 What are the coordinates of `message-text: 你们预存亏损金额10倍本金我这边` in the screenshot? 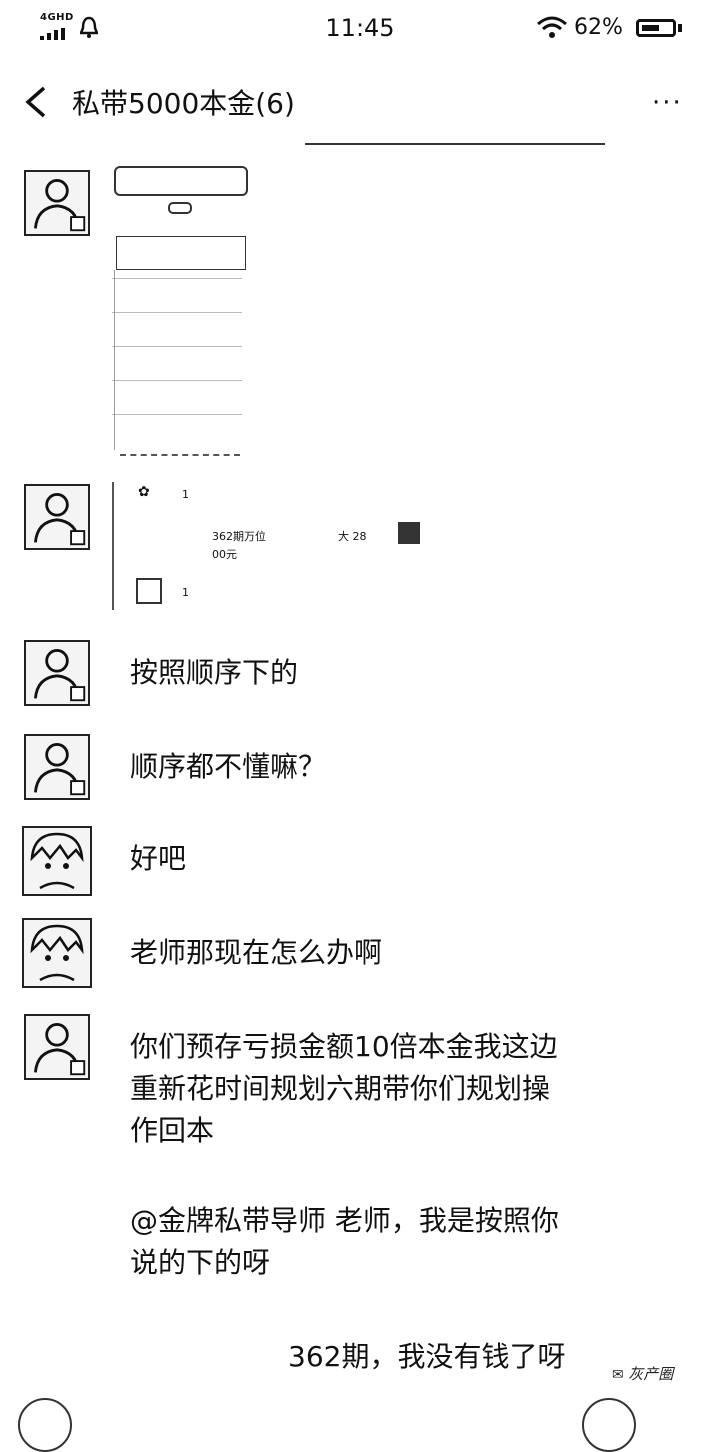 It's located at (344, 1046).